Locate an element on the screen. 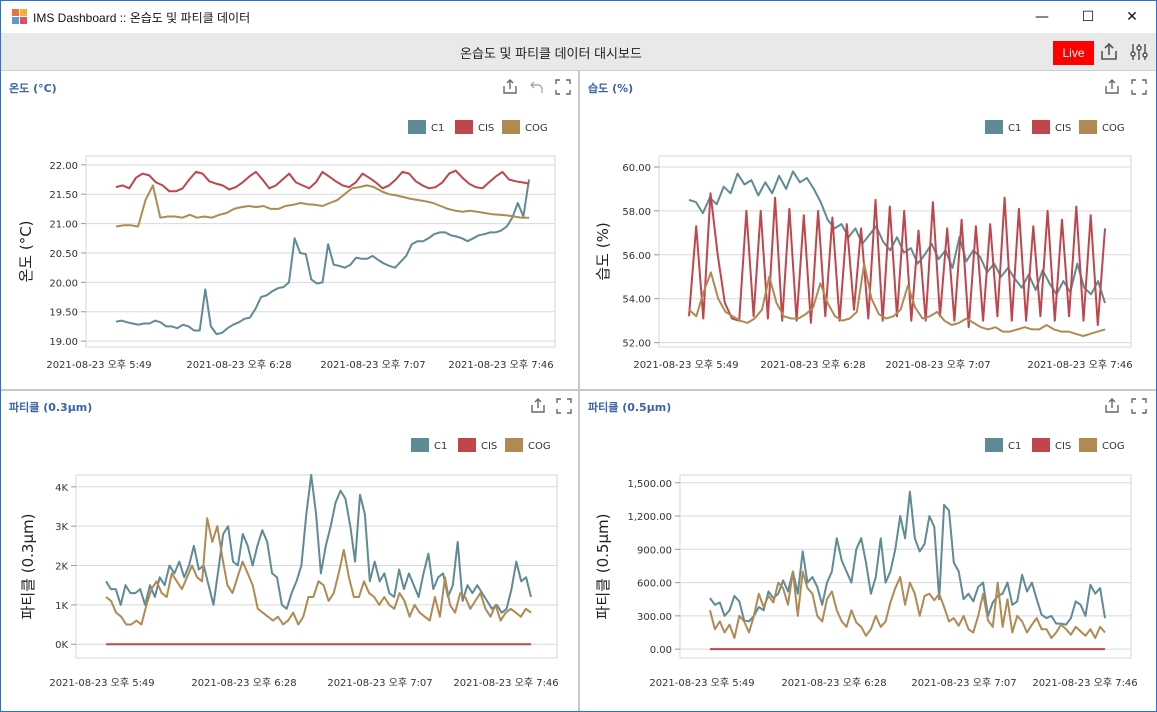  close-button: ✕ is located at coordinates (1132, 17).